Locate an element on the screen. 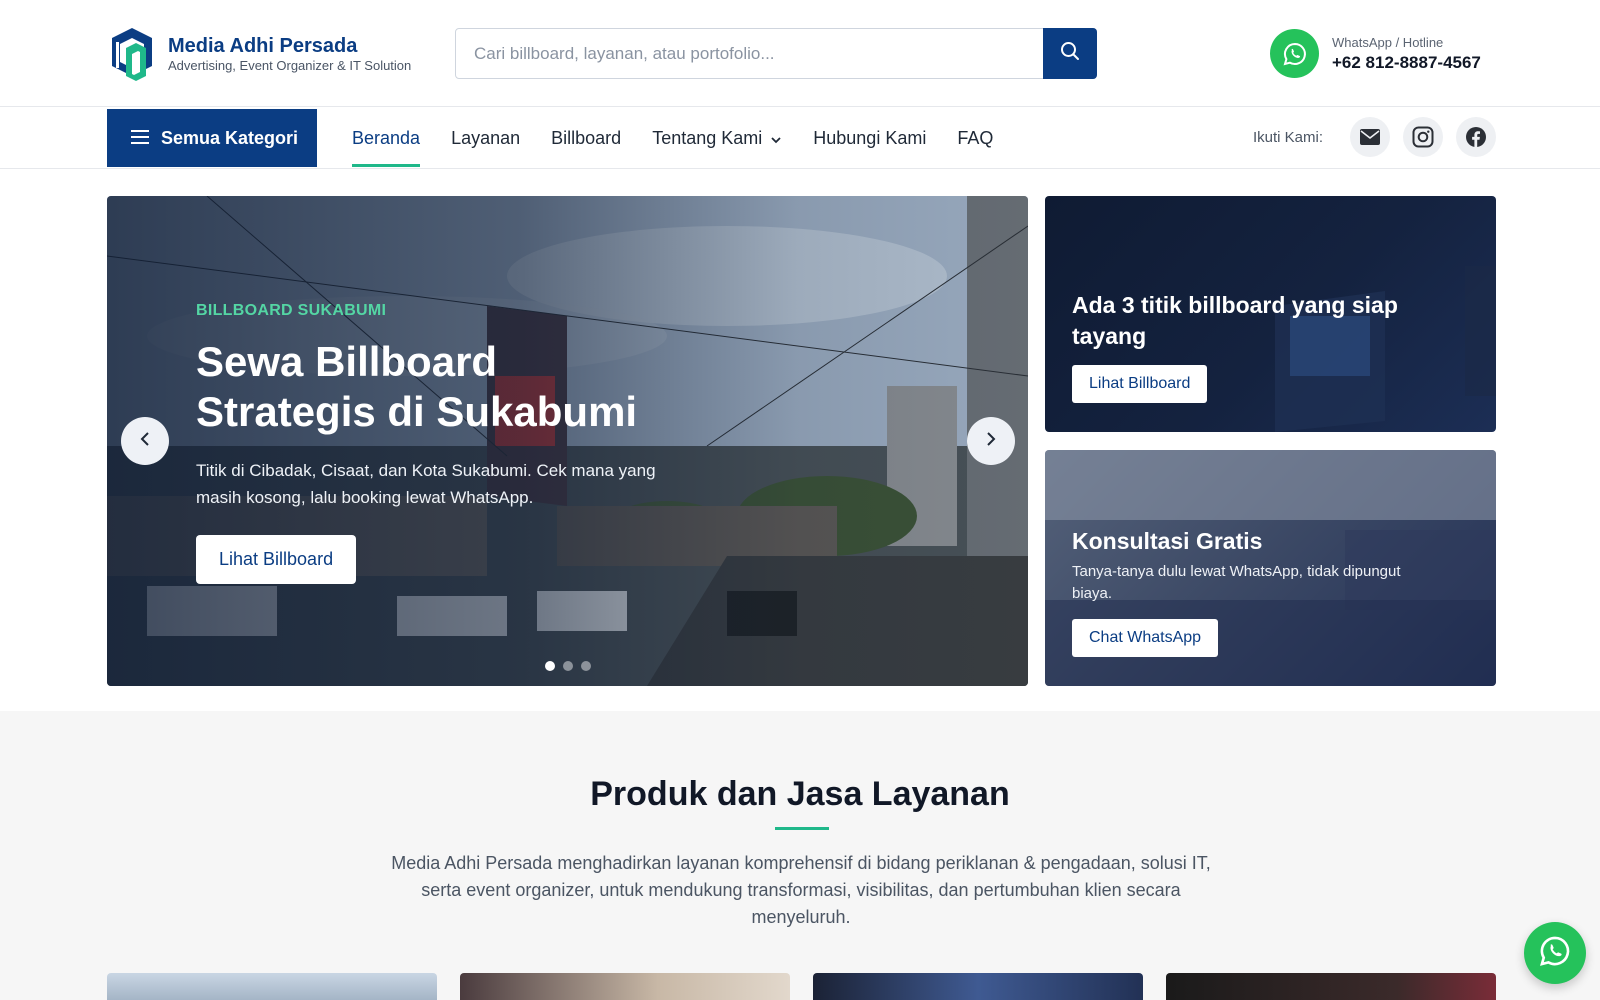  service-cards is located at coordinates (813, 986).